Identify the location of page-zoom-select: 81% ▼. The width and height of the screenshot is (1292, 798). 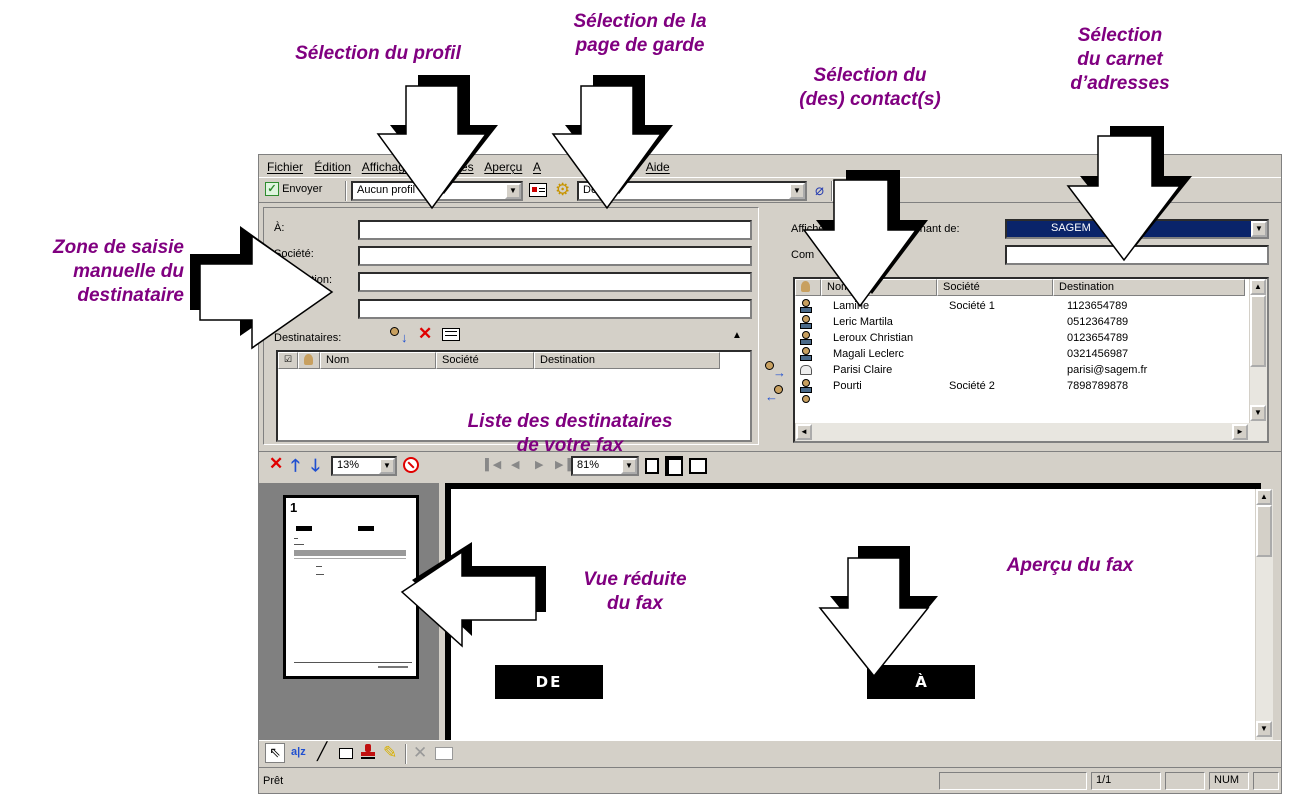
(605, 466).